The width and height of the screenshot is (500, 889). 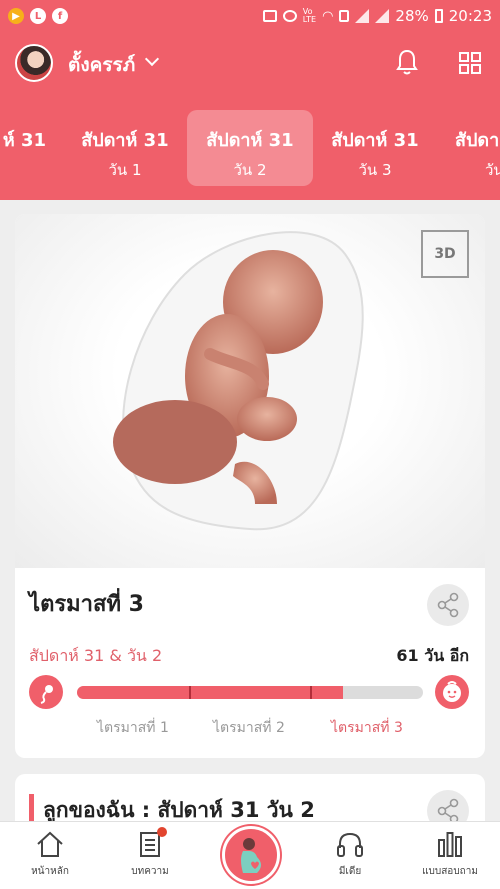 What do you see at coordinates (450, 844) in the screenshot?
I see `poll-icon` at bounding box center [450, 844].